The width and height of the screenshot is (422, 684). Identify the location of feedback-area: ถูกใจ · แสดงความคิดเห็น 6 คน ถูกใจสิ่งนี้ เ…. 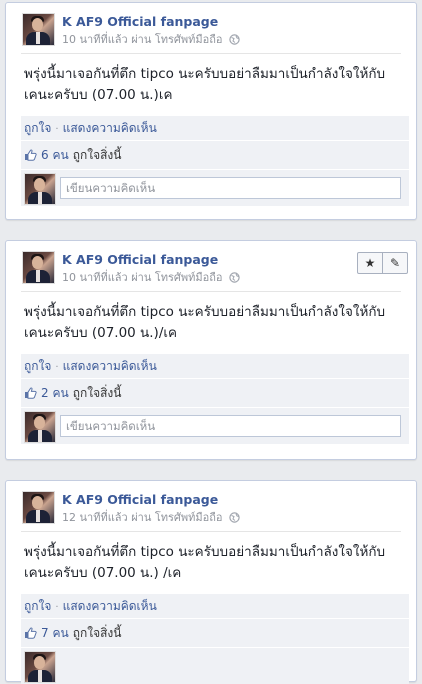
(215, 161).